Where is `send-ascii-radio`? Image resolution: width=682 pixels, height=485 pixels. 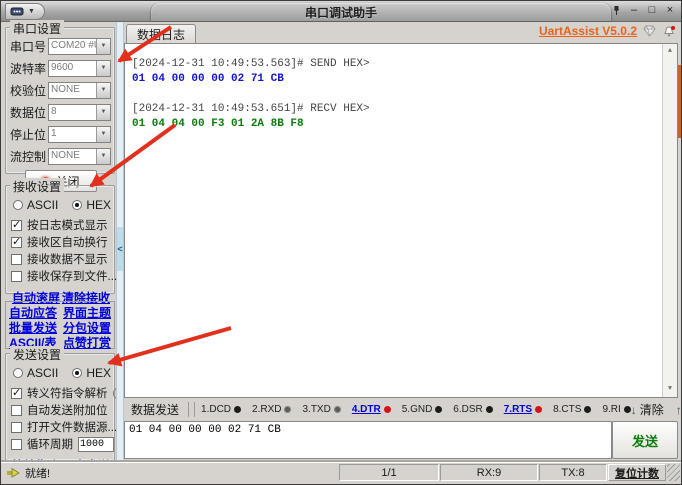 send-ascii-radio is located at coordinates (18, 373).